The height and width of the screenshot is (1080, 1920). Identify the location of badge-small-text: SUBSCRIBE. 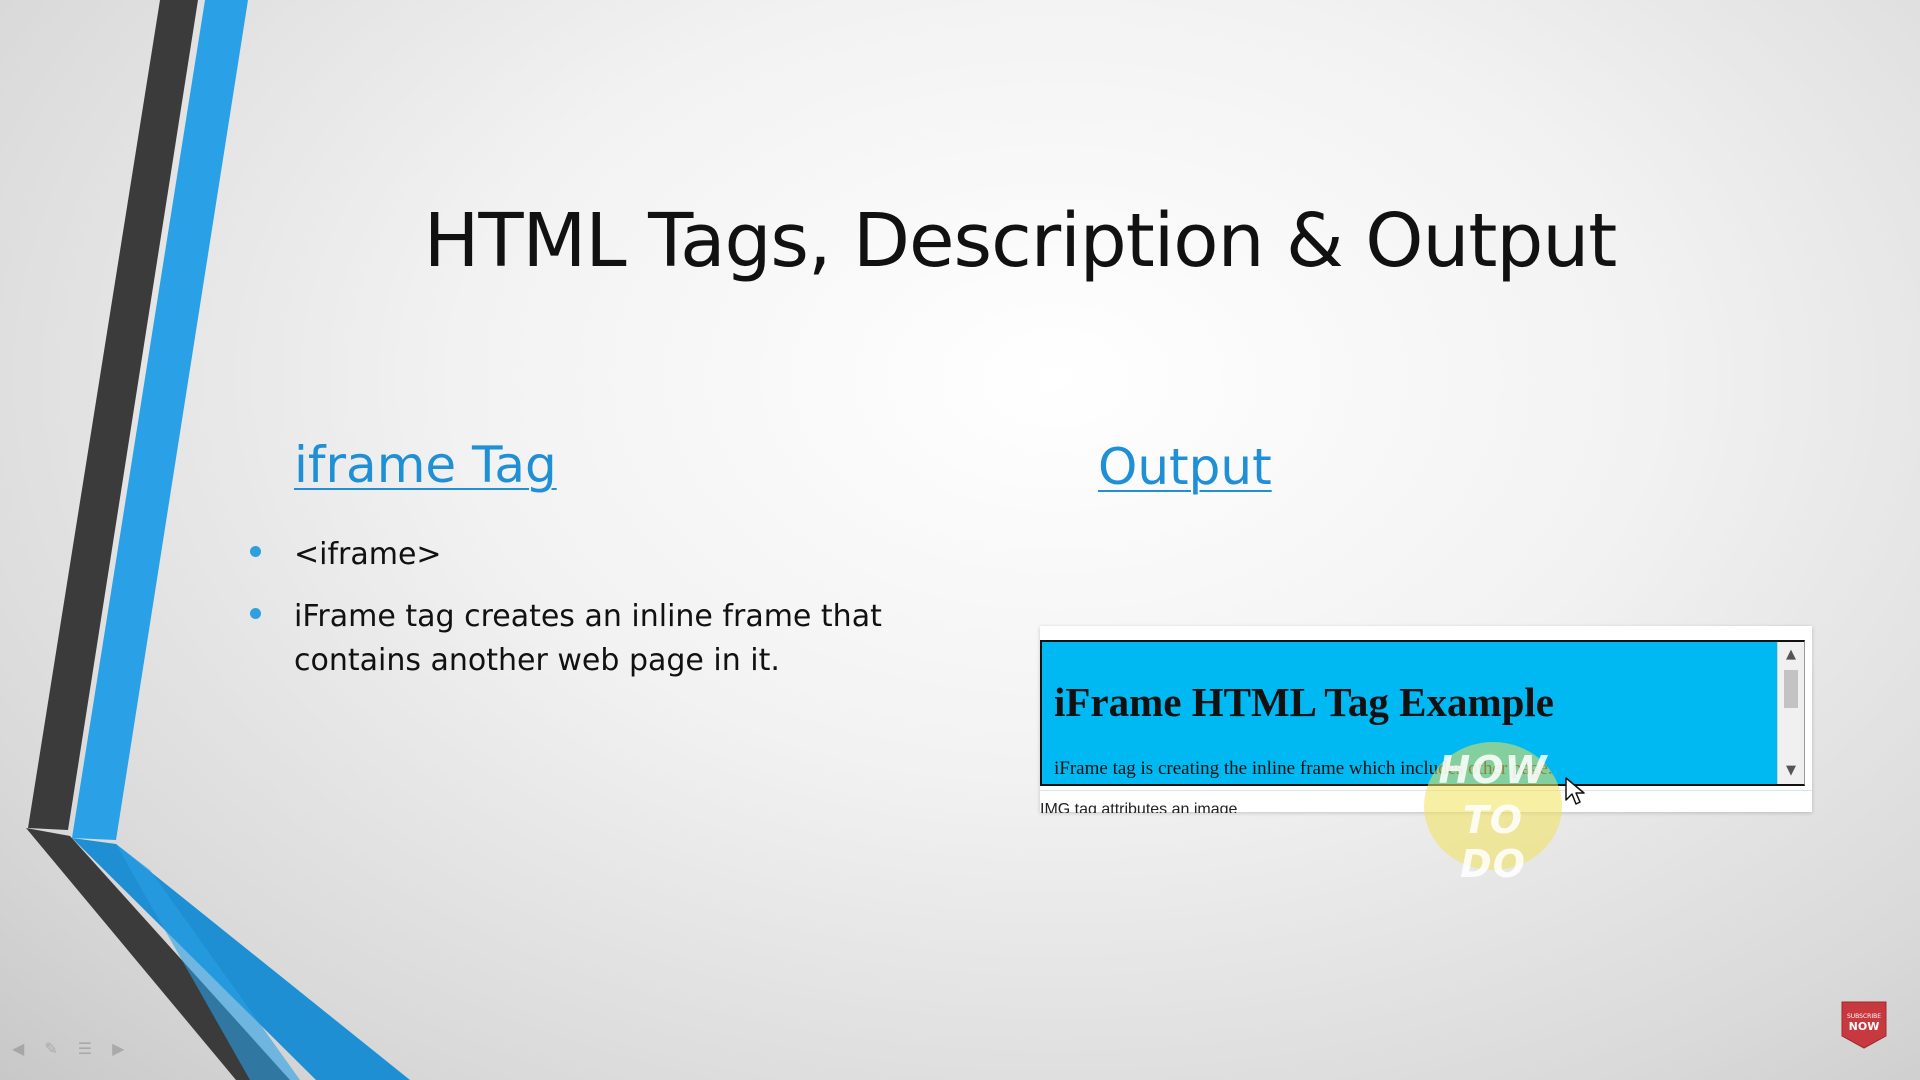
(1864, 1016).